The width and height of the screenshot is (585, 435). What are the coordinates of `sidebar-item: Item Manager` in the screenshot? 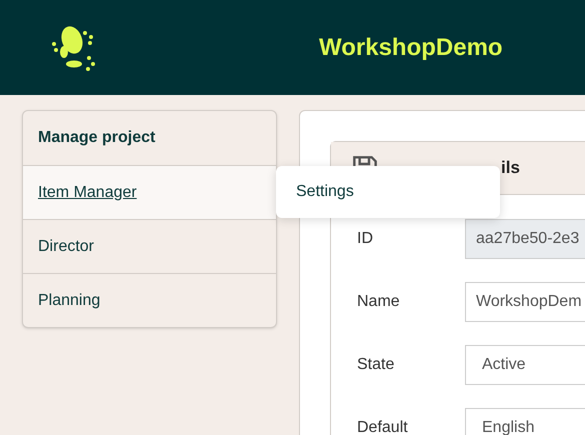 It's located at (149, 192).